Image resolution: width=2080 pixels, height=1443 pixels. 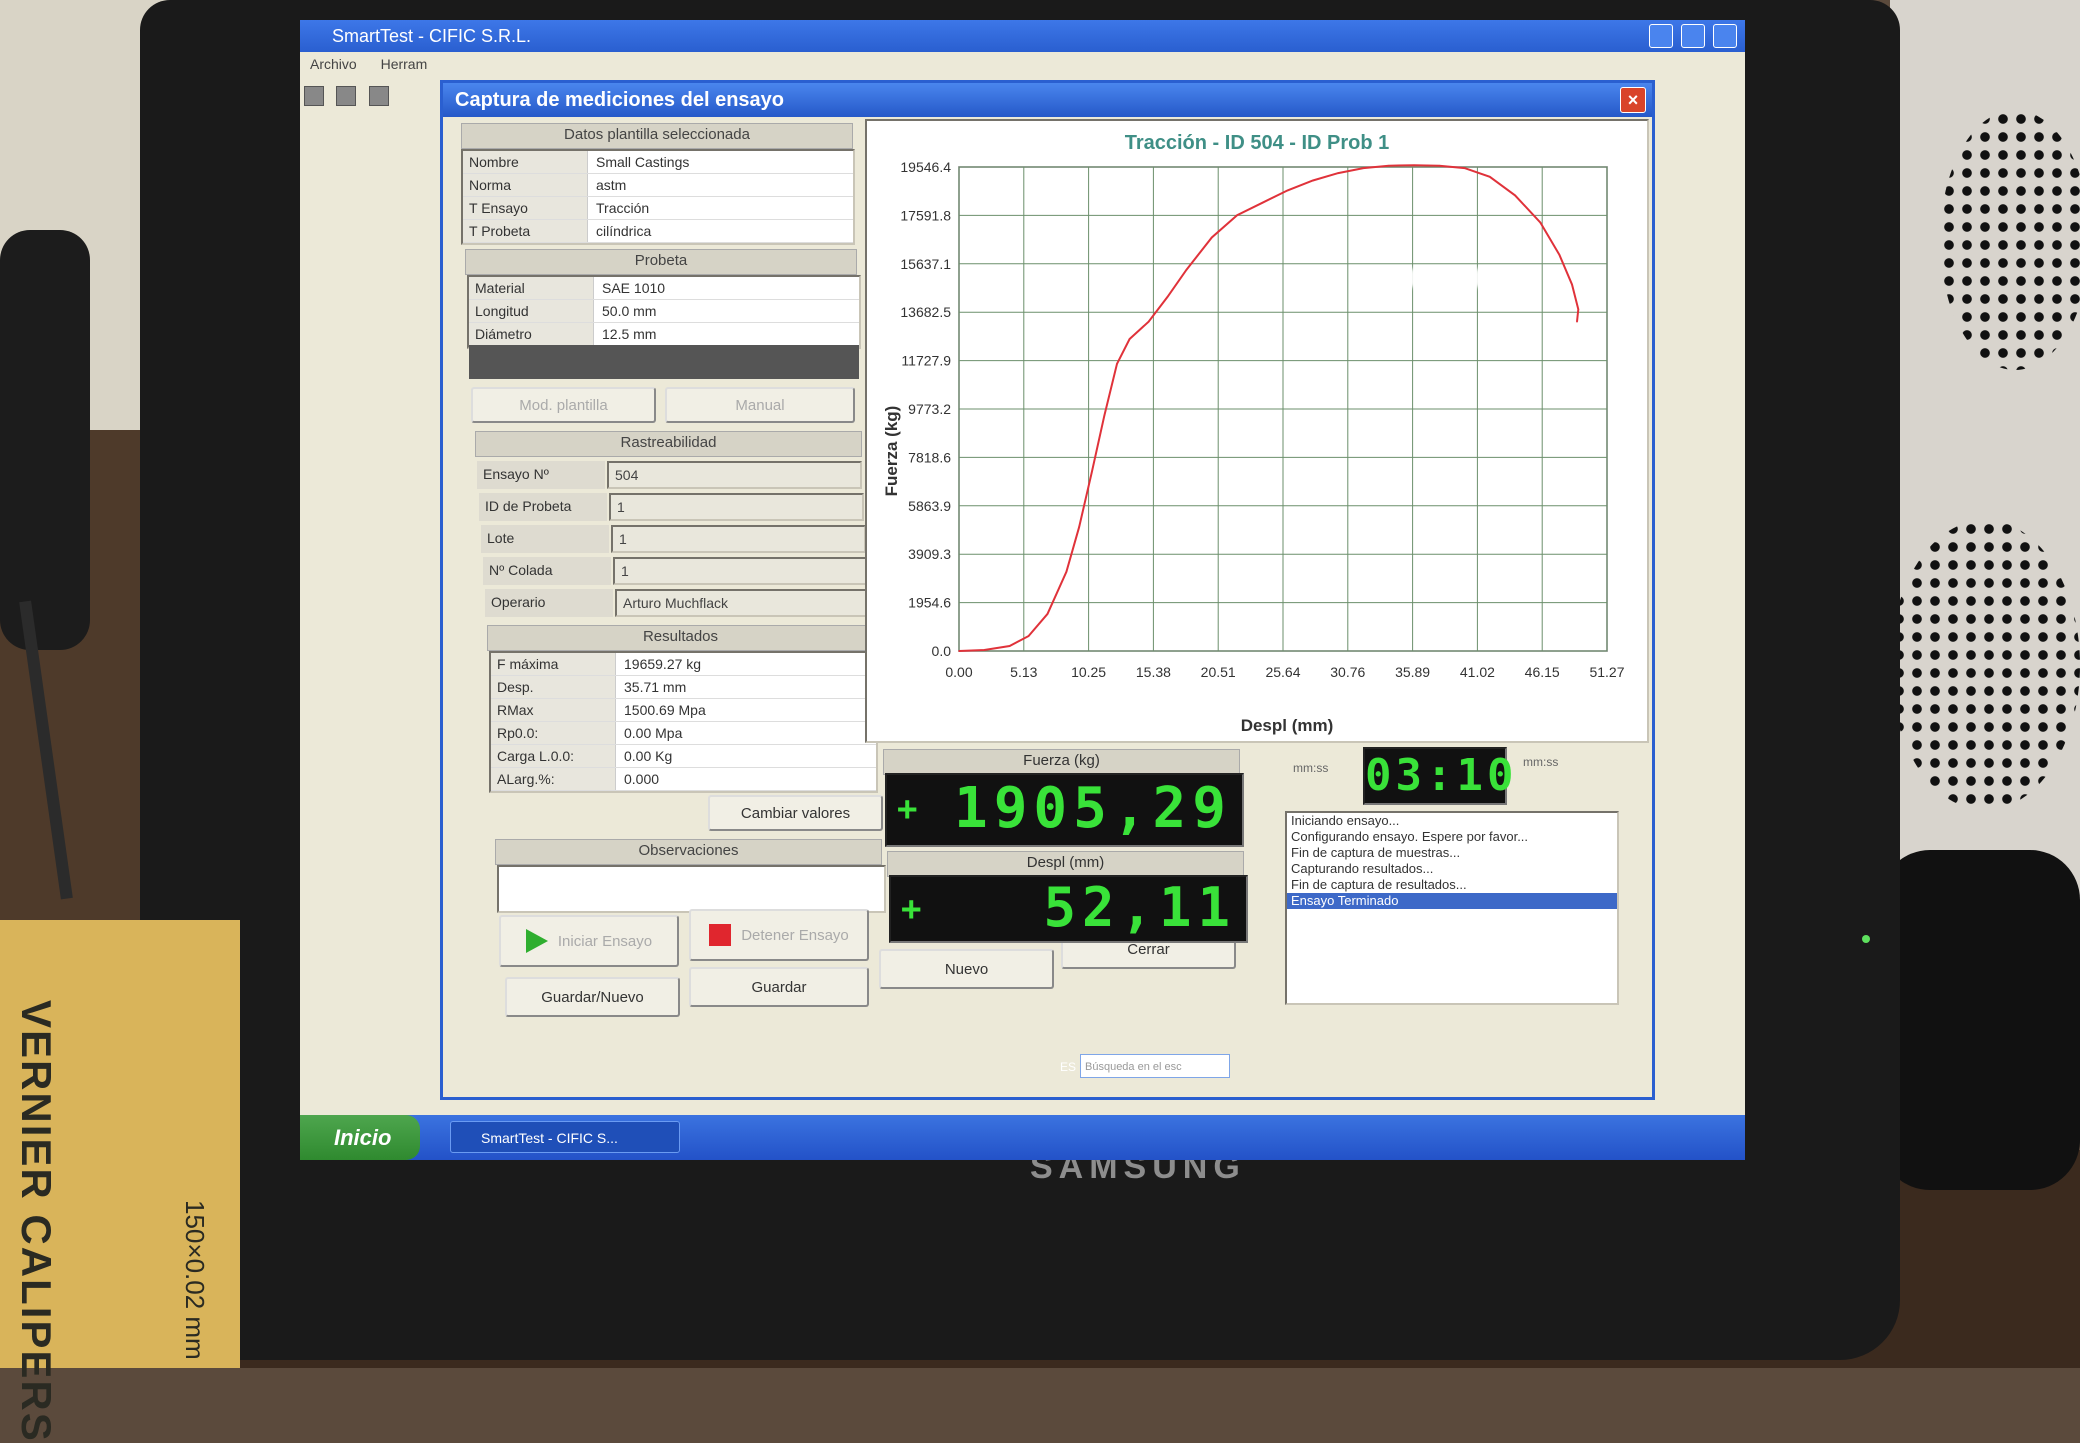 I want to click on start-button: Inicio, so click(x=360, y=1137).